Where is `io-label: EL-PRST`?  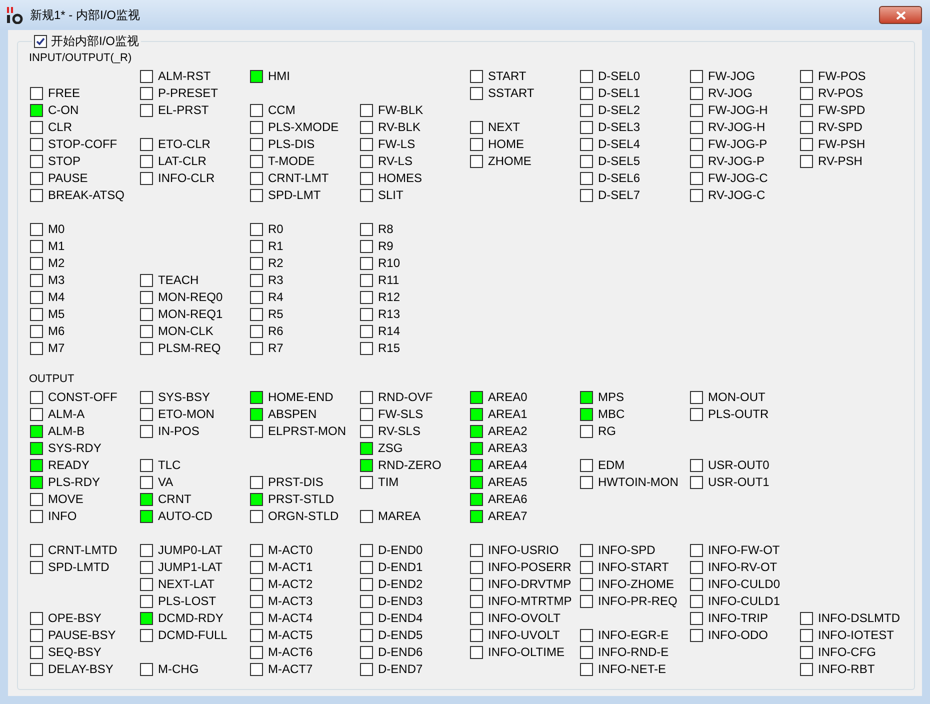 io-label: EL-PRST is located at coordinates (183, 110).